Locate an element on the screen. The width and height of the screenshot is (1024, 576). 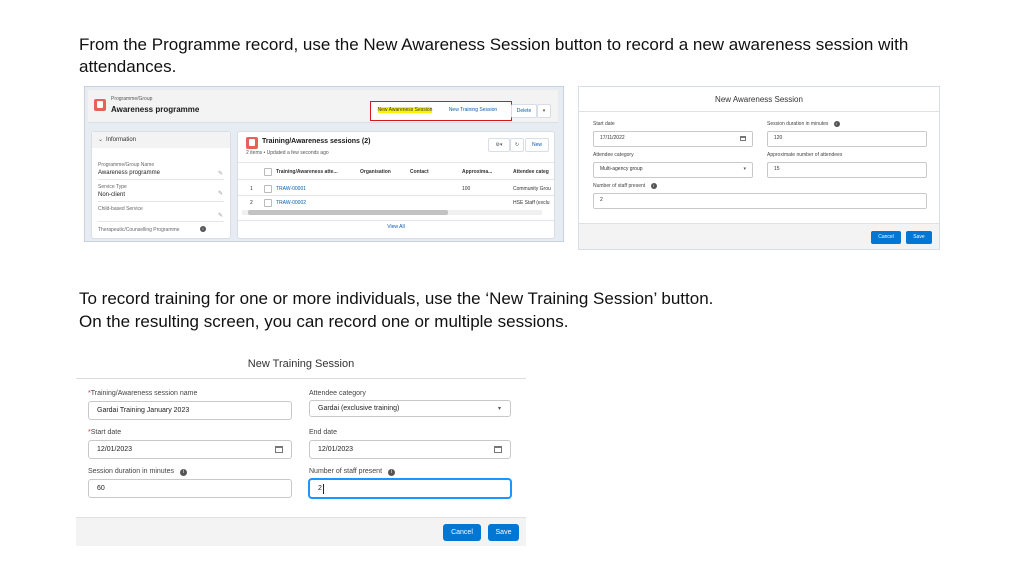
start-date-label: Start date is located at coordinates (604, 124).